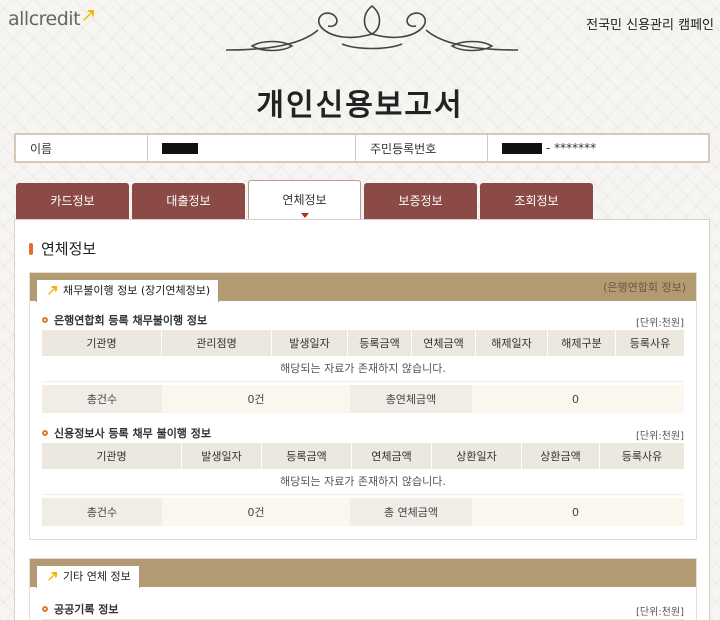 The image size is (720, 620). I want to click on default-info-tab: 채무불이행 정보 (장기연체정보), so click(128, 290).